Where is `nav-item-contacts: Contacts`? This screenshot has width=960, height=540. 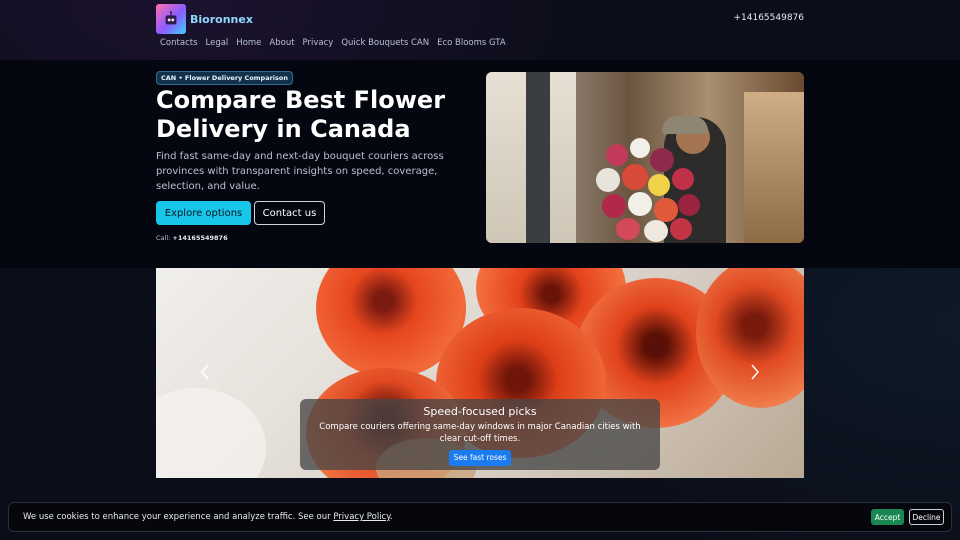 nav-item-contacts: Contacts is located at coordinates (179, 43).